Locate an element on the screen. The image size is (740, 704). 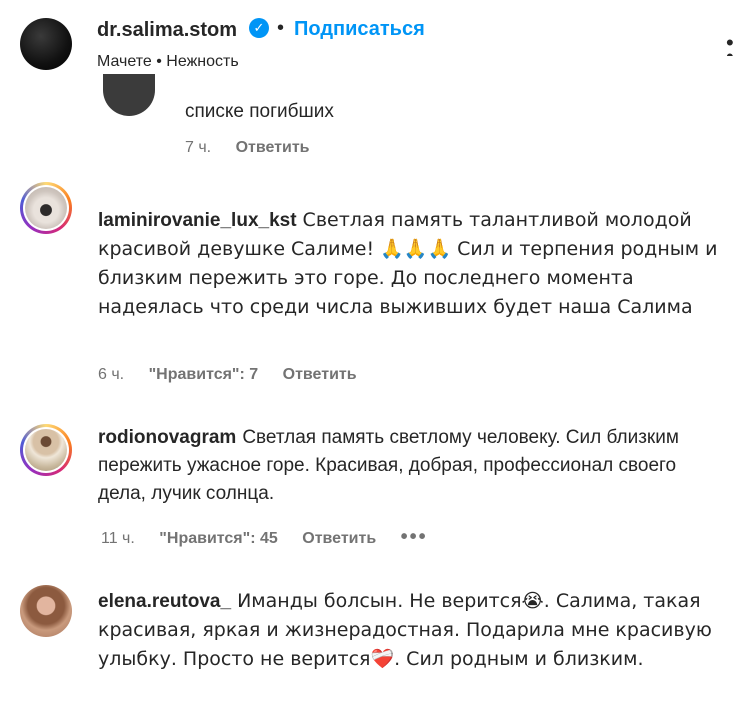
comment-username: elena.reutova_ is located at coordinates (164, 601).